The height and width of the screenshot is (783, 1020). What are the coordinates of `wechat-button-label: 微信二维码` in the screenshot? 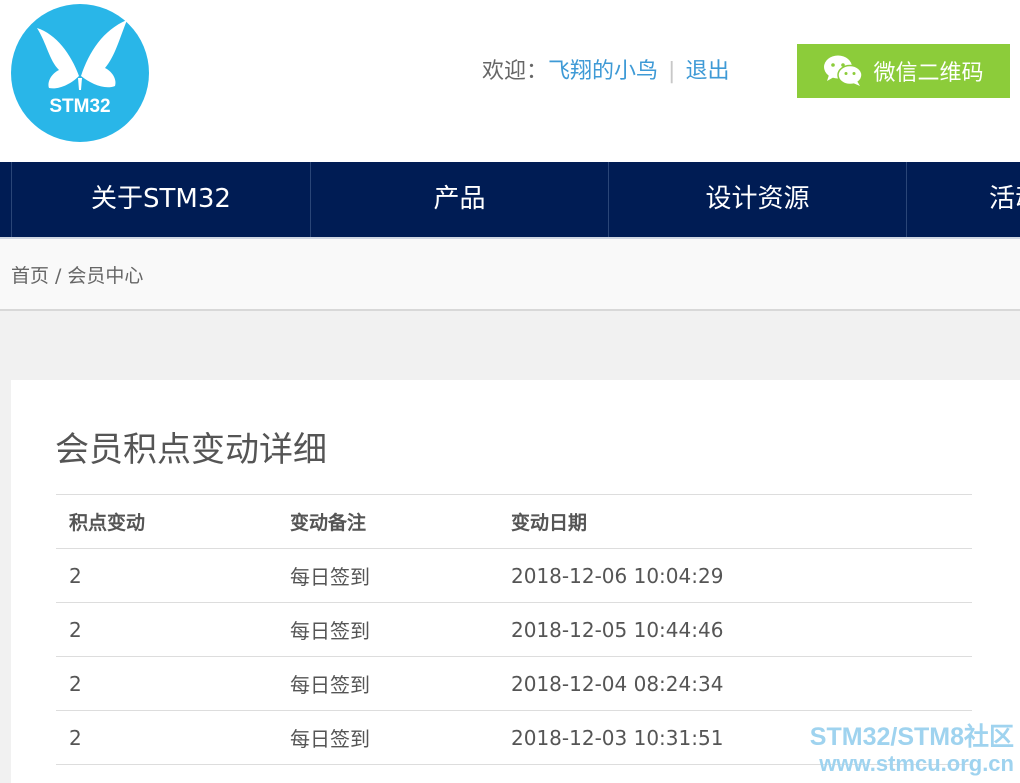 It's located at (928, 73).